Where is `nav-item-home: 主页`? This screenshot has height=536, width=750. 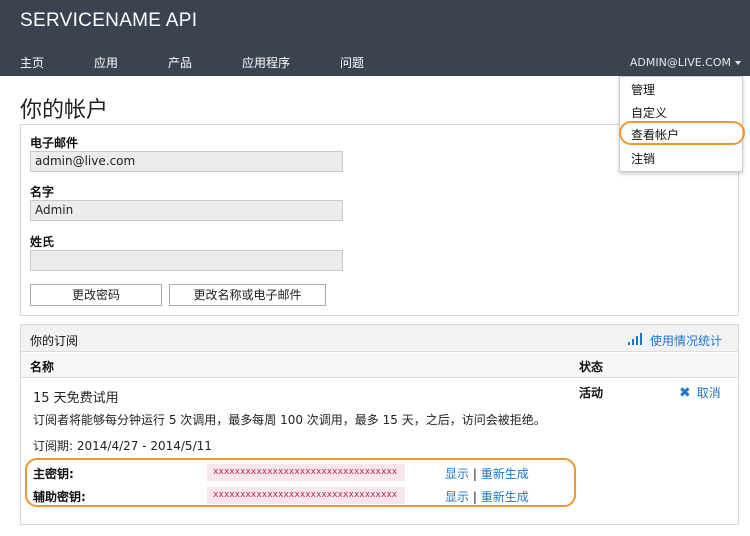
nav-item-home: 主页 is located at coordinates (32, 62).